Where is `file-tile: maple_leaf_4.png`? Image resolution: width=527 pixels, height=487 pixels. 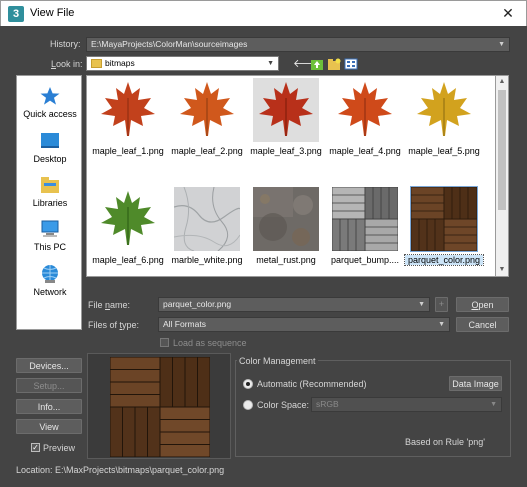
file-tile: maple_leaf_4.png is located at coordinates (365, 117).